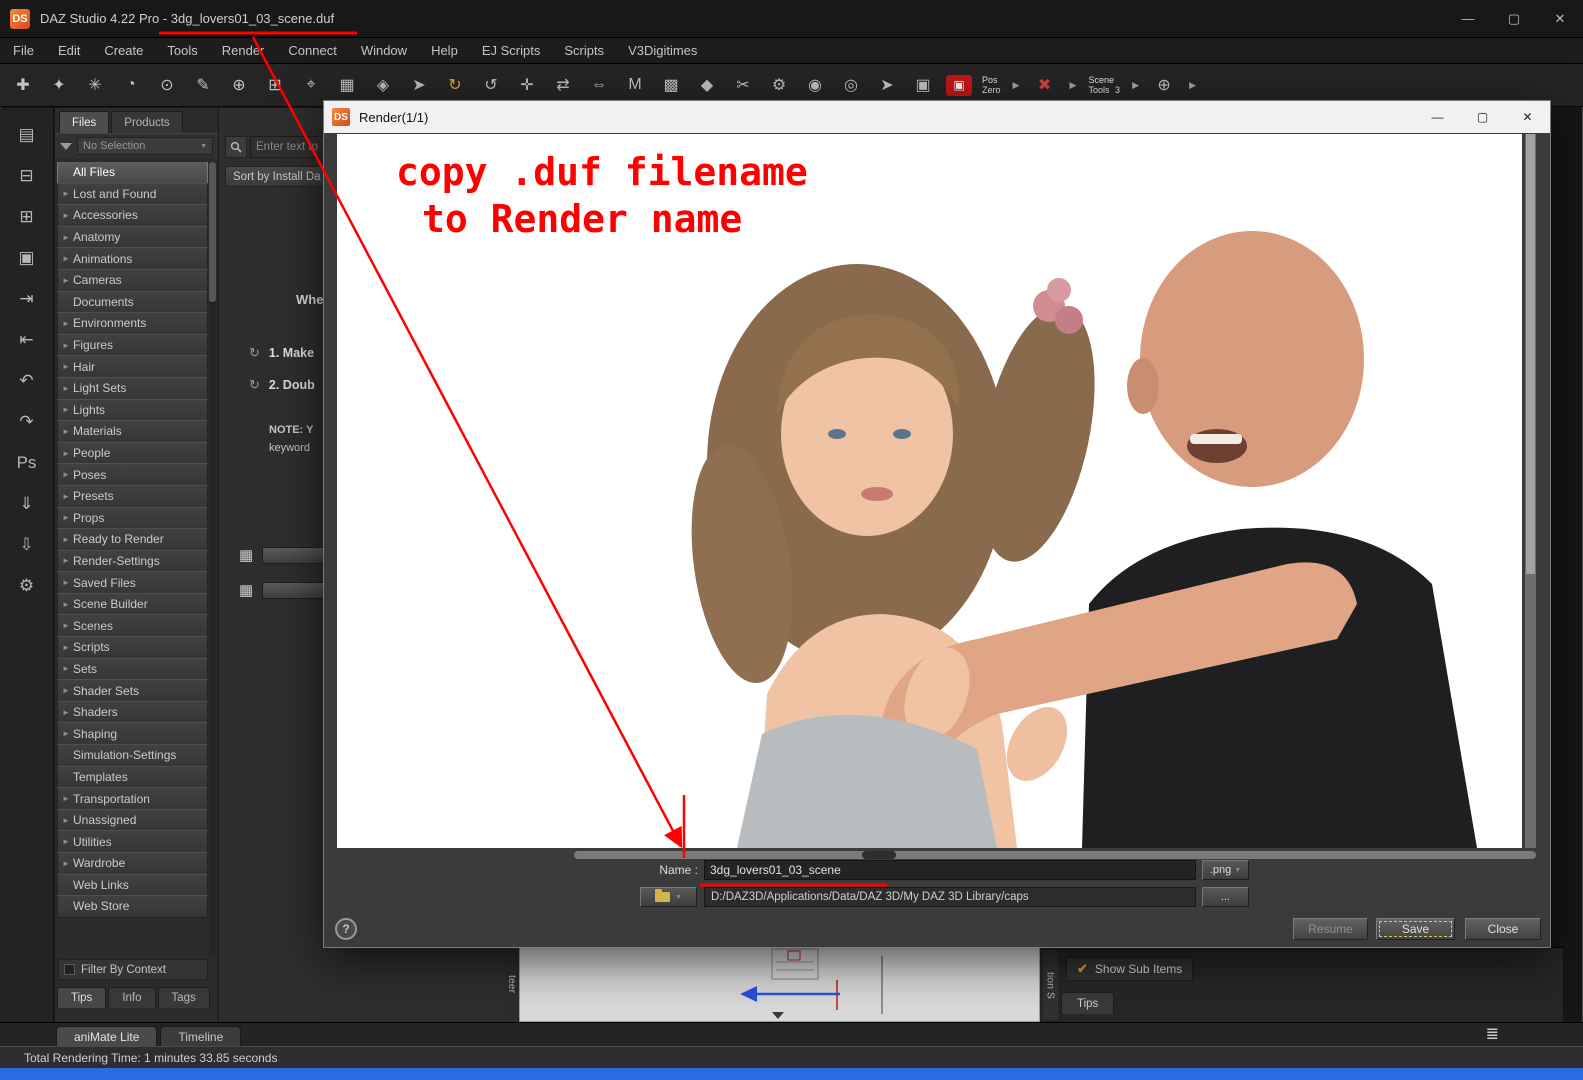 This screenshot has width=1583, height=1080. What do you see at coordinates (668, 897) in the screenshot?
I see `folder-picker-button: ▼` at bounding box center [668, 897].